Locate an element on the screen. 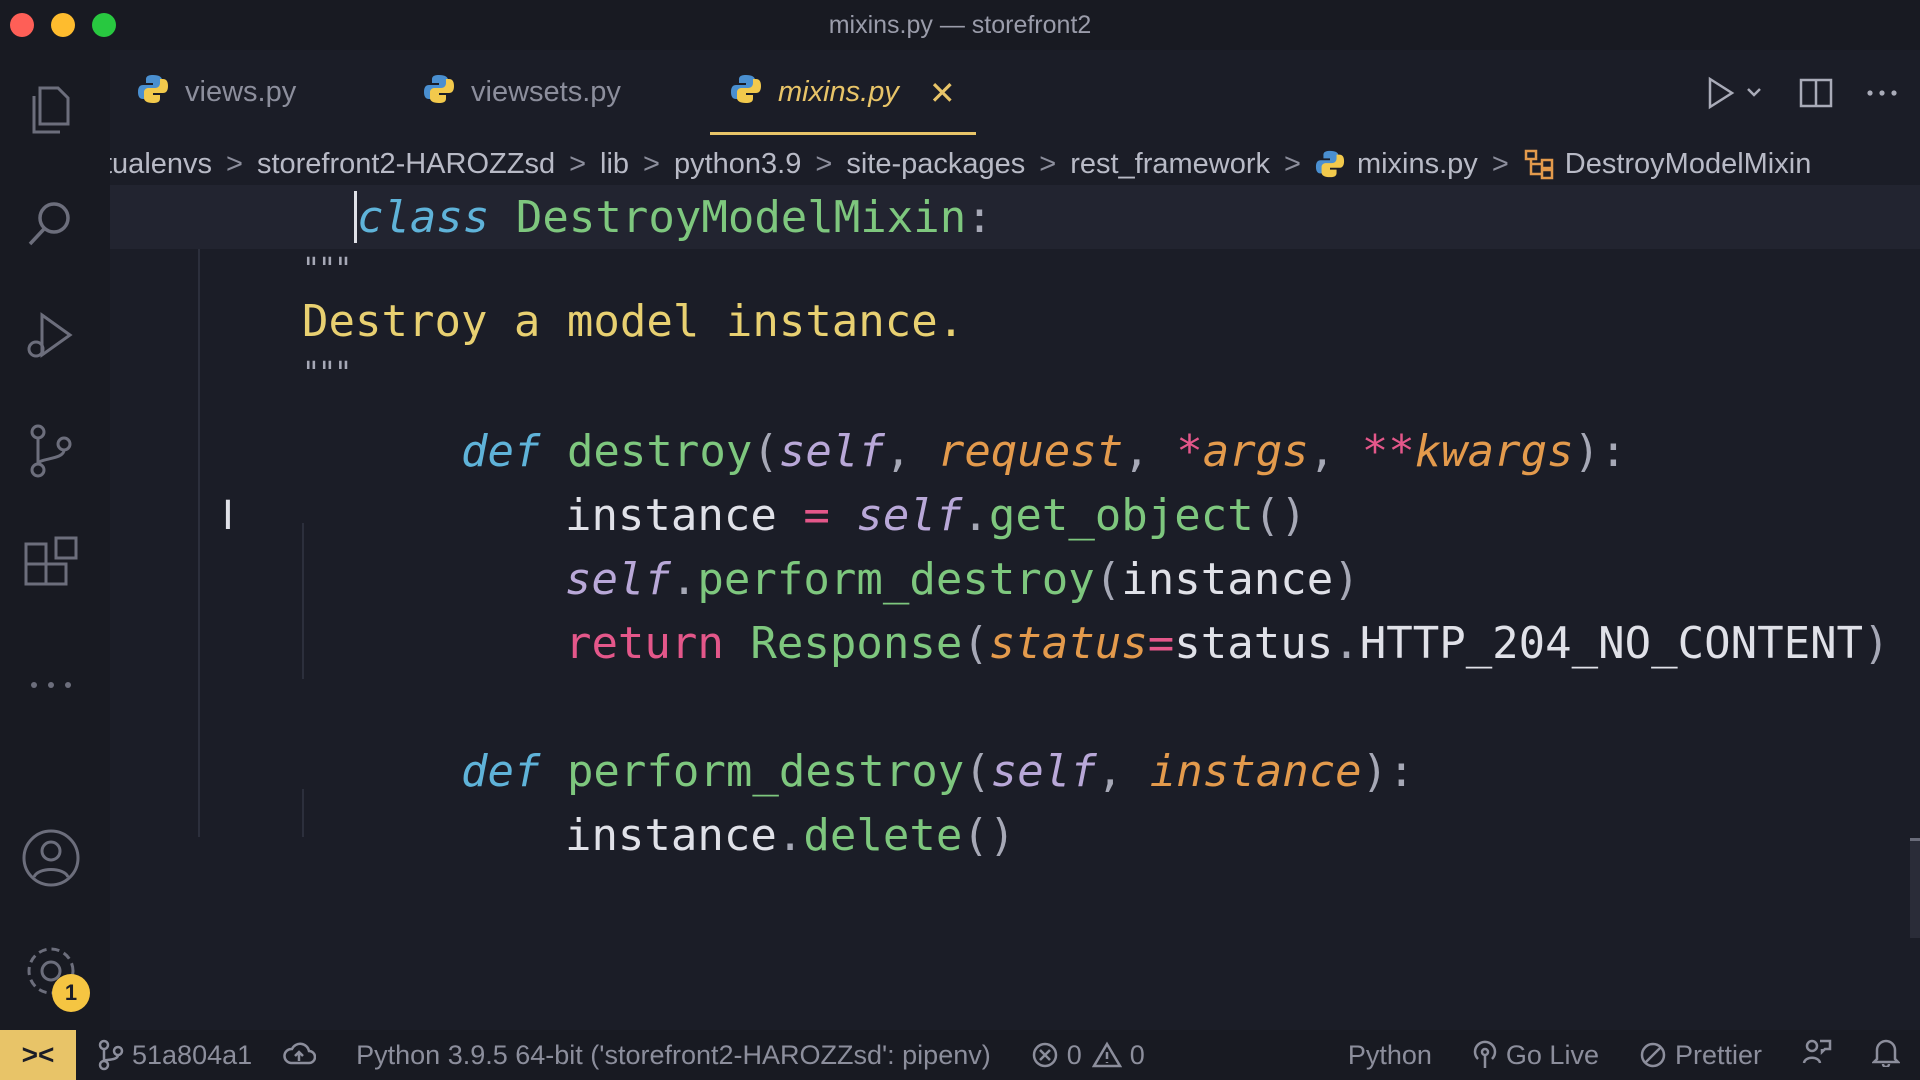  prettier-icon is located at coordinates (1653, 1055).